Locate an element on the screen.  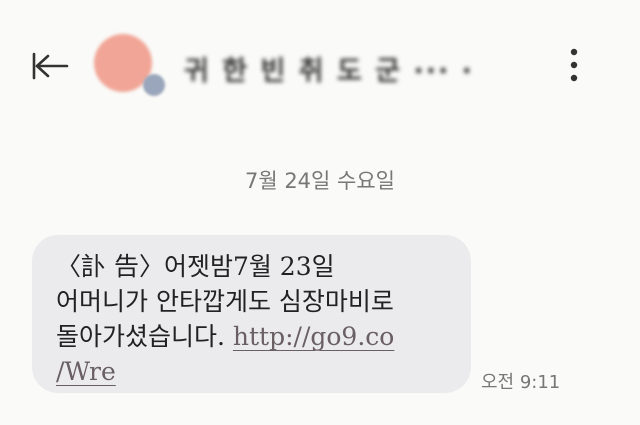
contact-name: 귀 한 빈 취 도 군 ··· · is located at coordinates (329, 68).